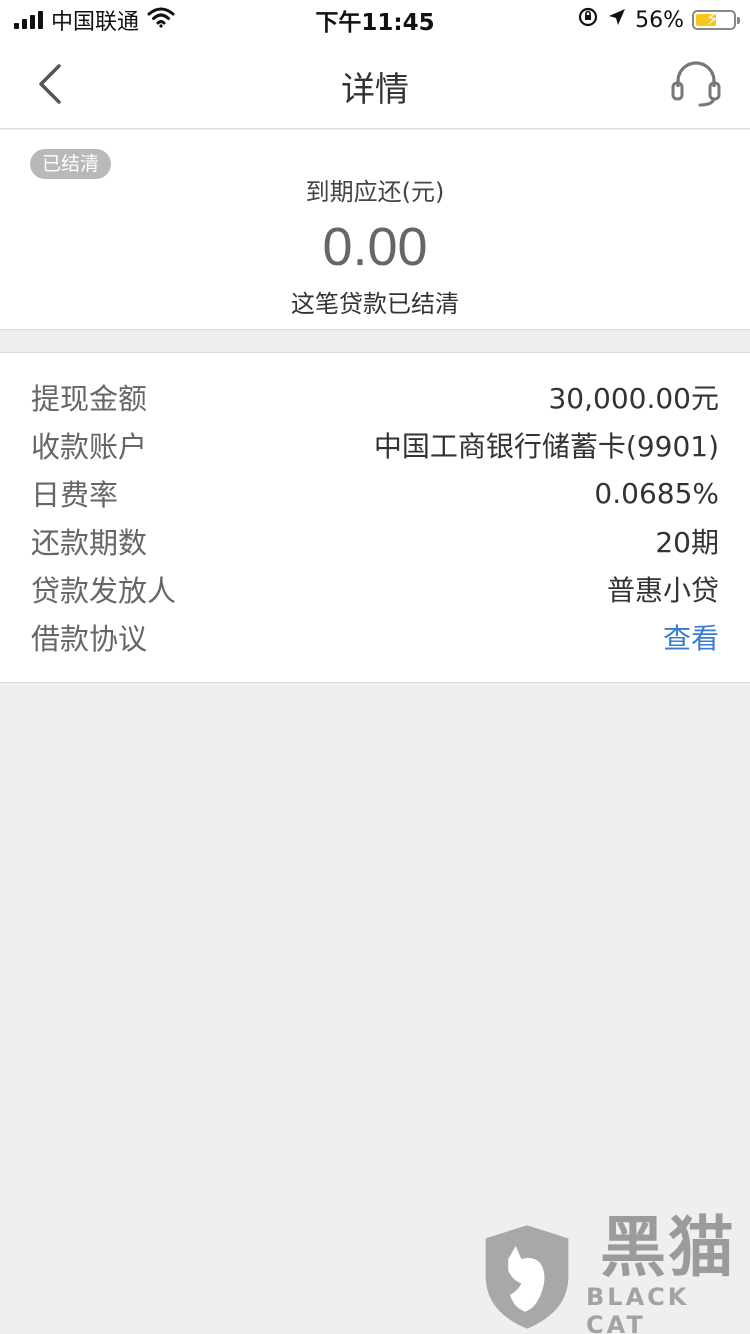 This screenshot has height=1334, width=750. Describe the element at coordinates (89, 543) in the screenshot. I see `detail-label: 还款期数` at that location.